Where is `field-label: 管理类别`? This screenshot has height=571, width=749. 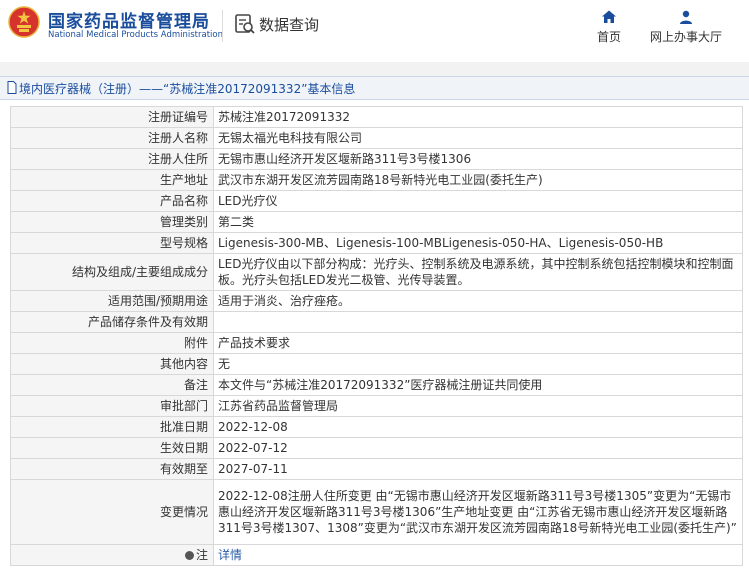 field-label: 管理类别 is located at coordinates (112, 222).